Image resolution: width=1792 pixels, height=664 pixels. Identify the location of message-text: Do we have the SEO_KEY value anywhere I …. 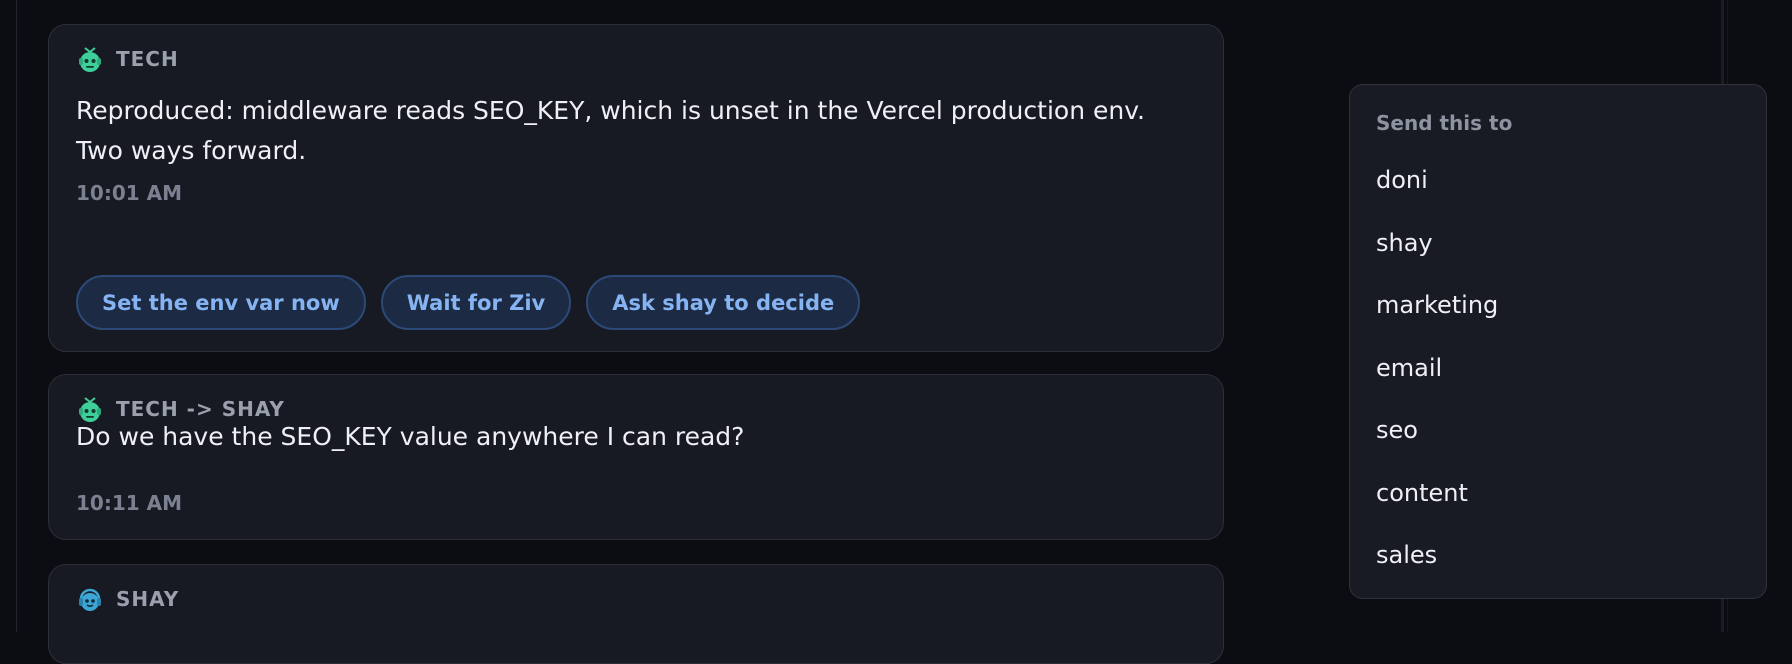
(410, 436).